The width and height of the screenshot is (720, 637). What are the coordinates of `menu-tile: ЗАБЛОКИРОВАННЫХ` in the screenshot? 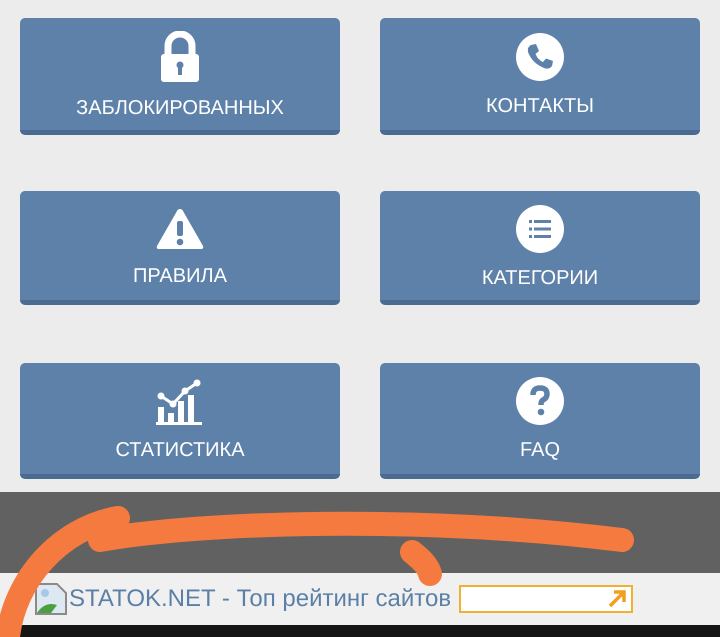 It's located at (180, 76).